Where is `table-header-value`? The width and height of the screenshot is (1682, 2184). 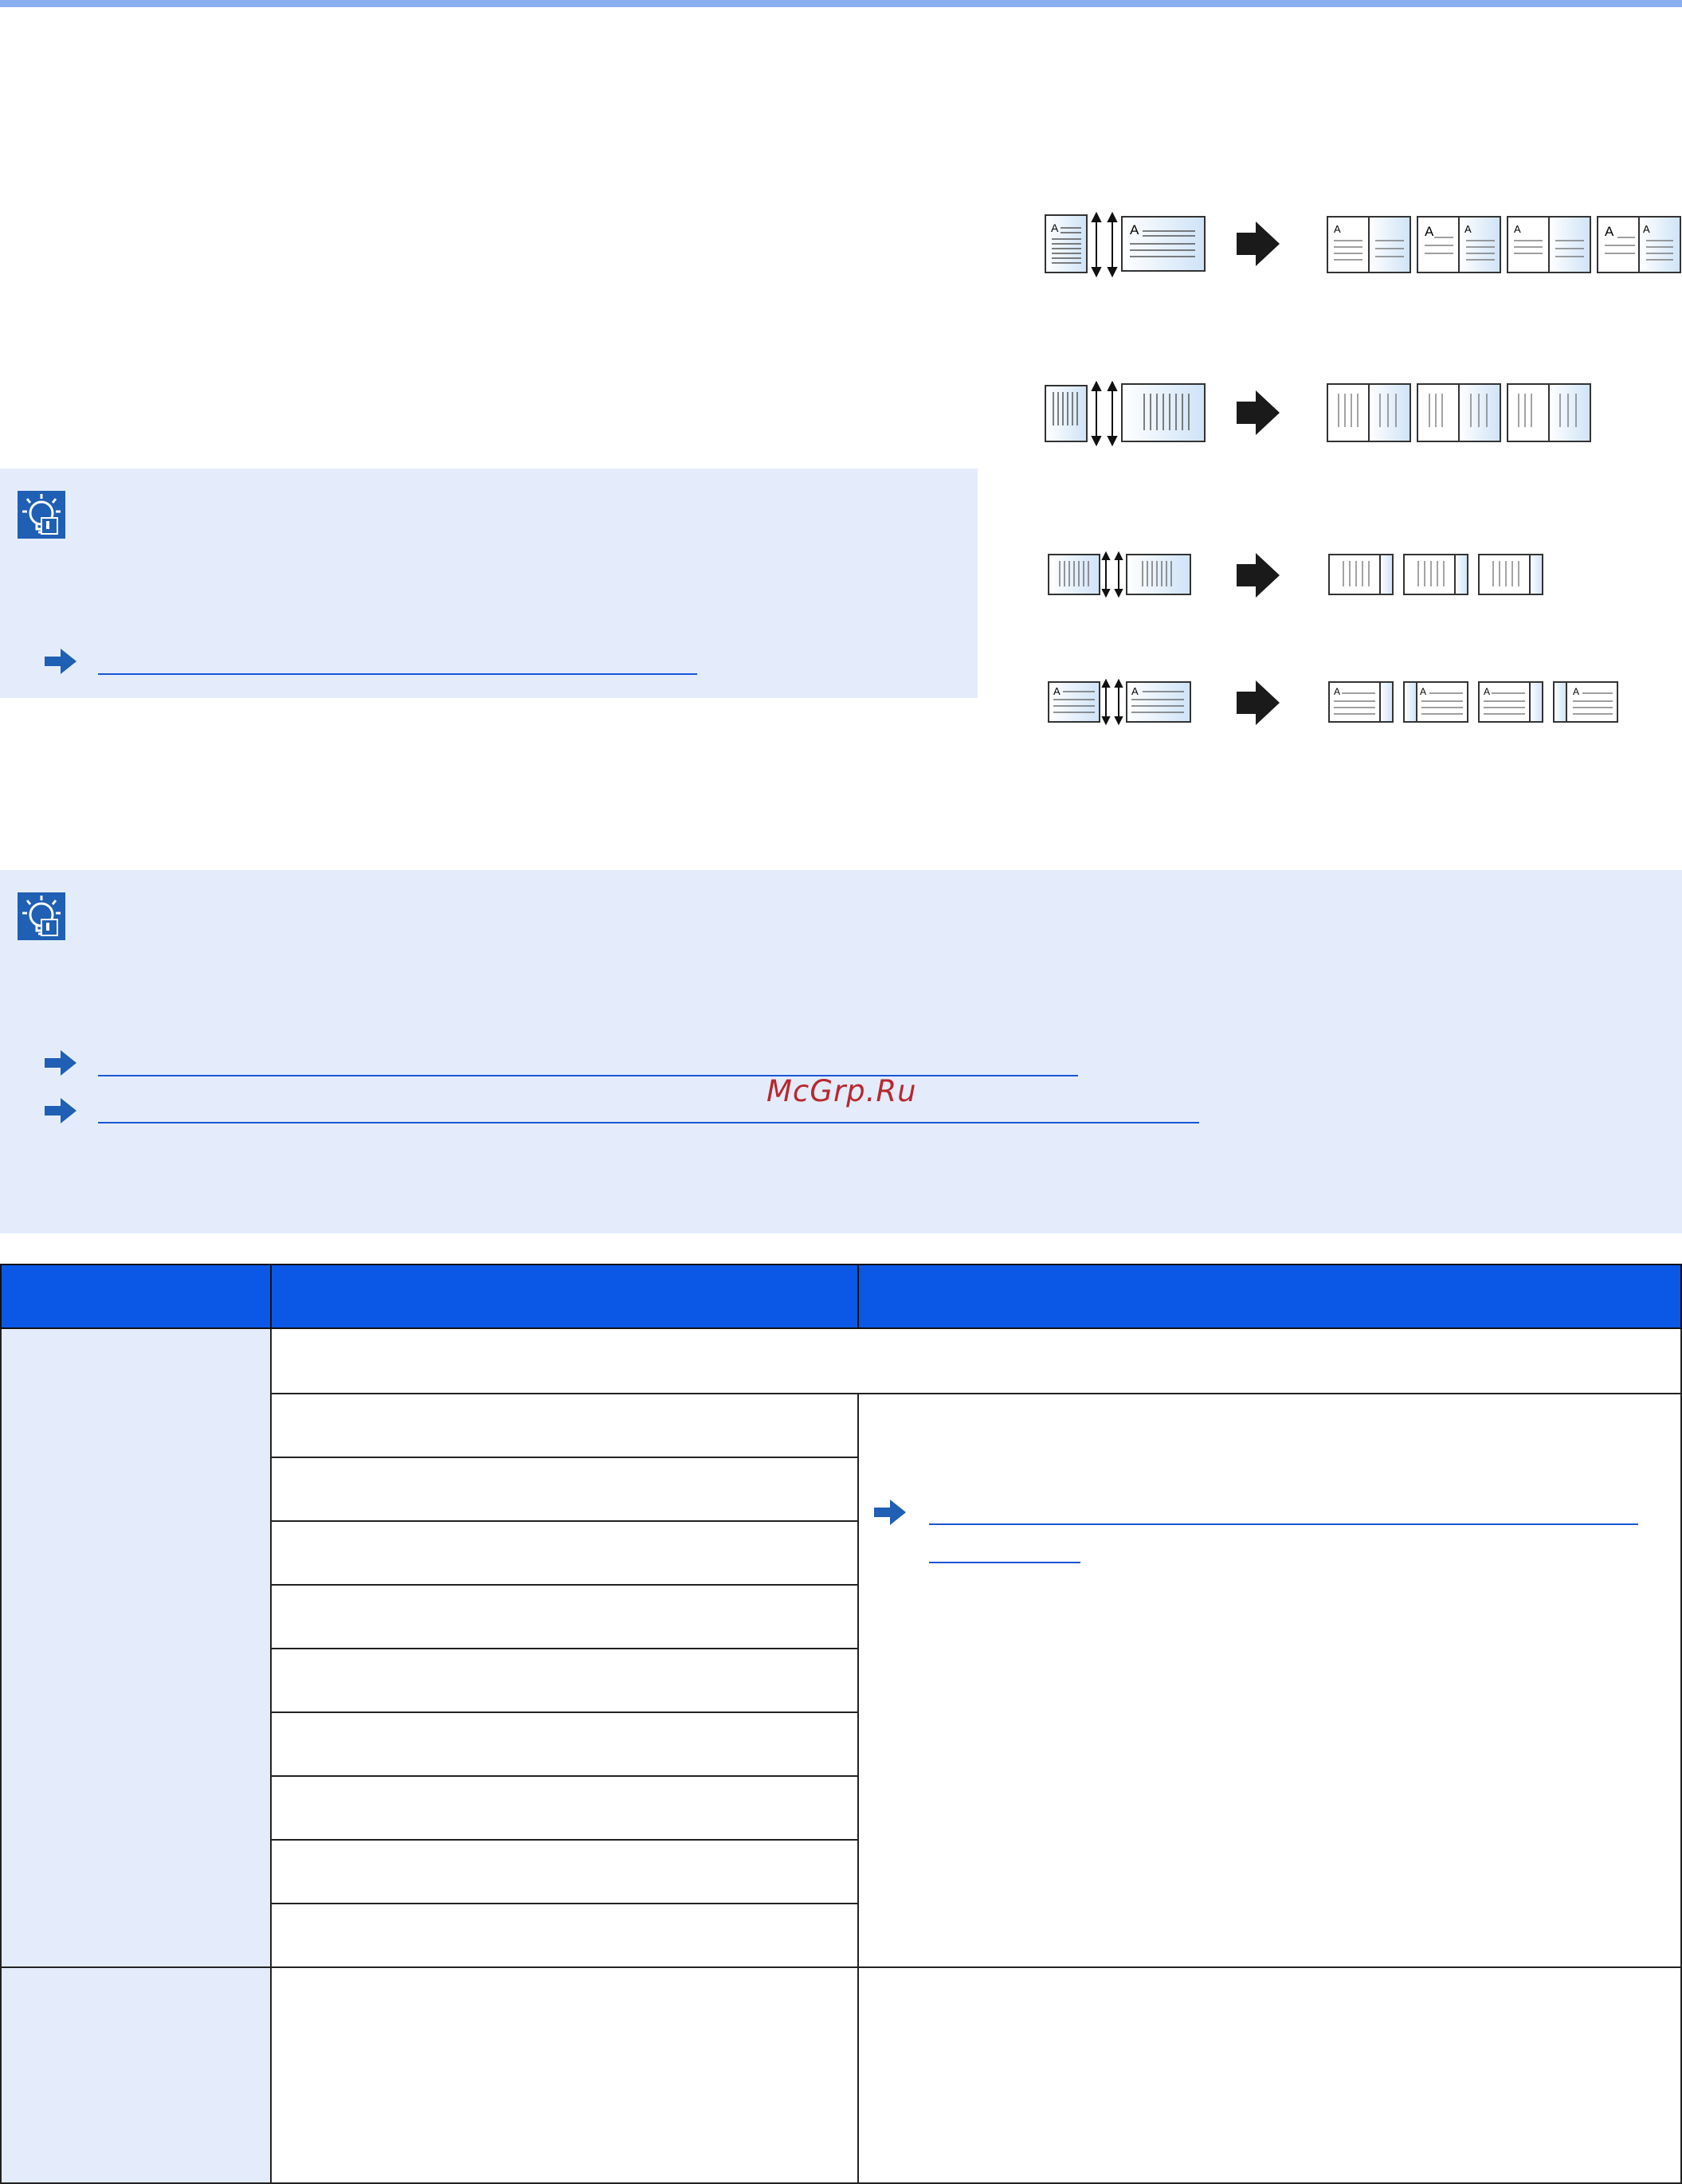 table-header-value is located at coordinates (565, 1296).